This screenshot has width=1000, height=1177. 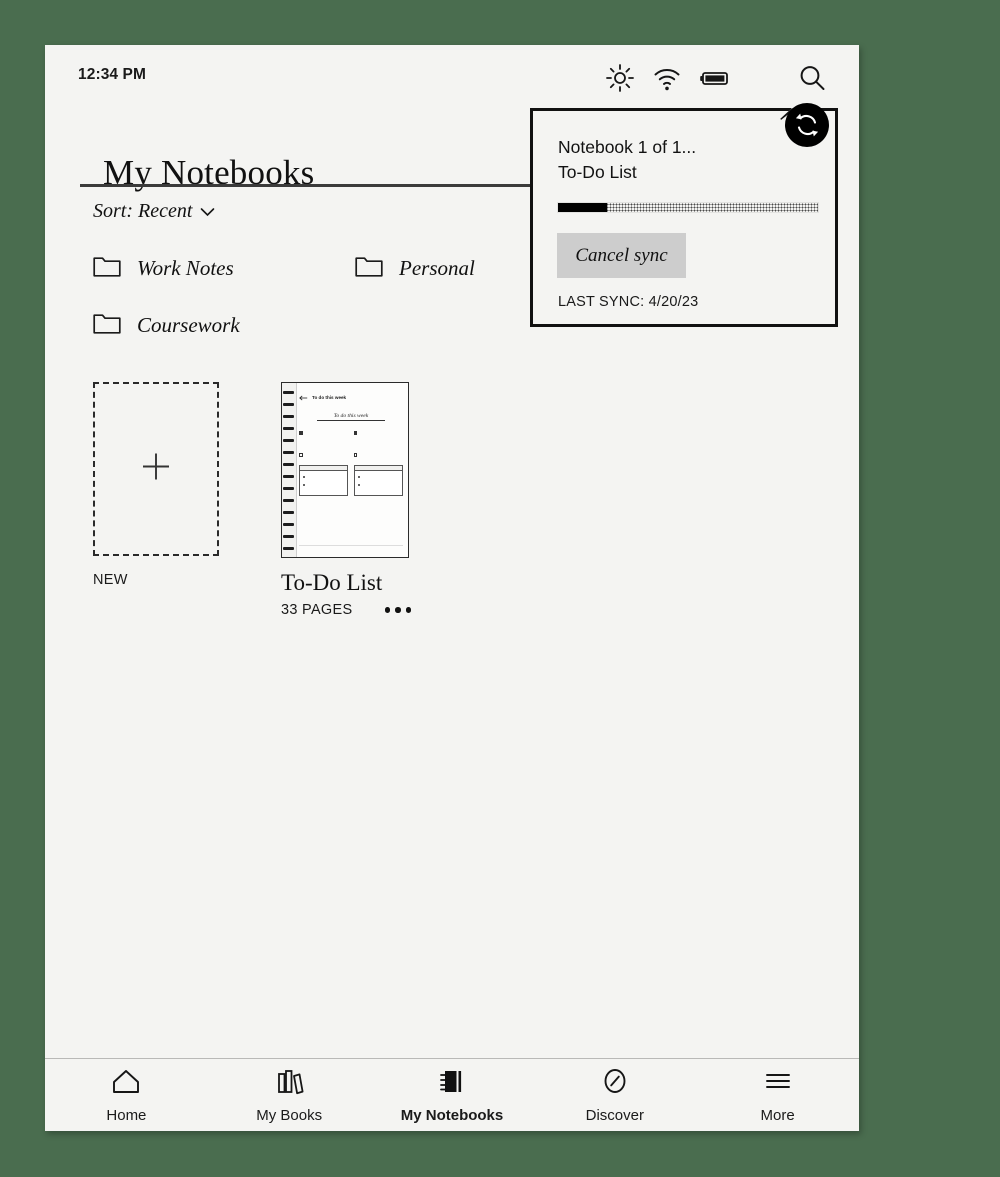 I want to click on thumbnail-checklist, so click(x=351, y=443).